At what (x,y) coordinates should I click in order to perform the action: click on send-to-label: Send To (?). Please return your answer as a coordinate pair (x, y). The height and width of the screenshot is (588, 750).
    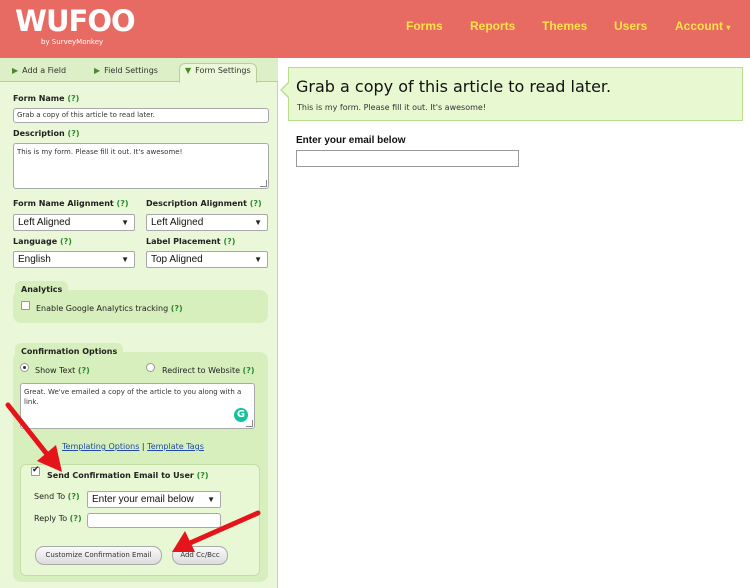
    Looking at the image, I should click on (57, 496).